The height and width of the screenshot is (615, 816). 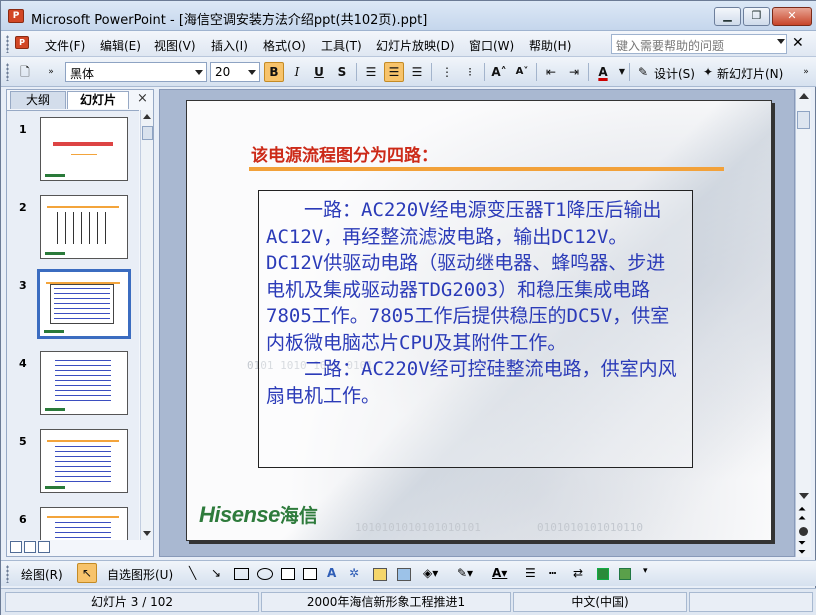 I want to click on view-buttons, so click(x=35, y=548).